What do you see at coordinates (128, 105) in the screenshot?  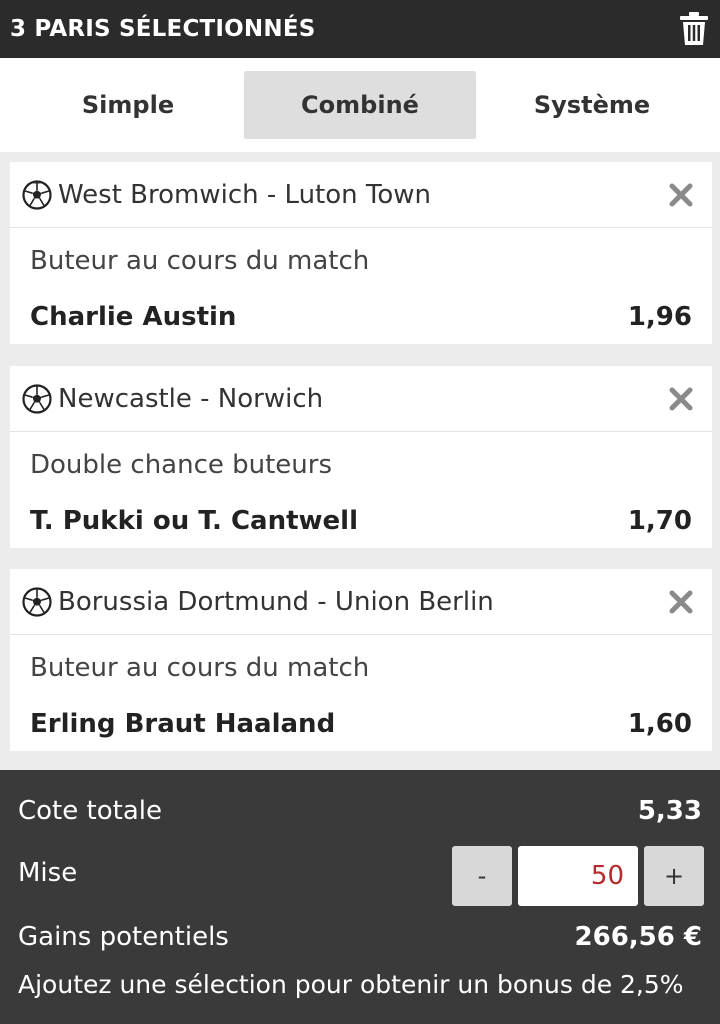 I see `tab-simple: Simple` at bounding box center [128, 105].